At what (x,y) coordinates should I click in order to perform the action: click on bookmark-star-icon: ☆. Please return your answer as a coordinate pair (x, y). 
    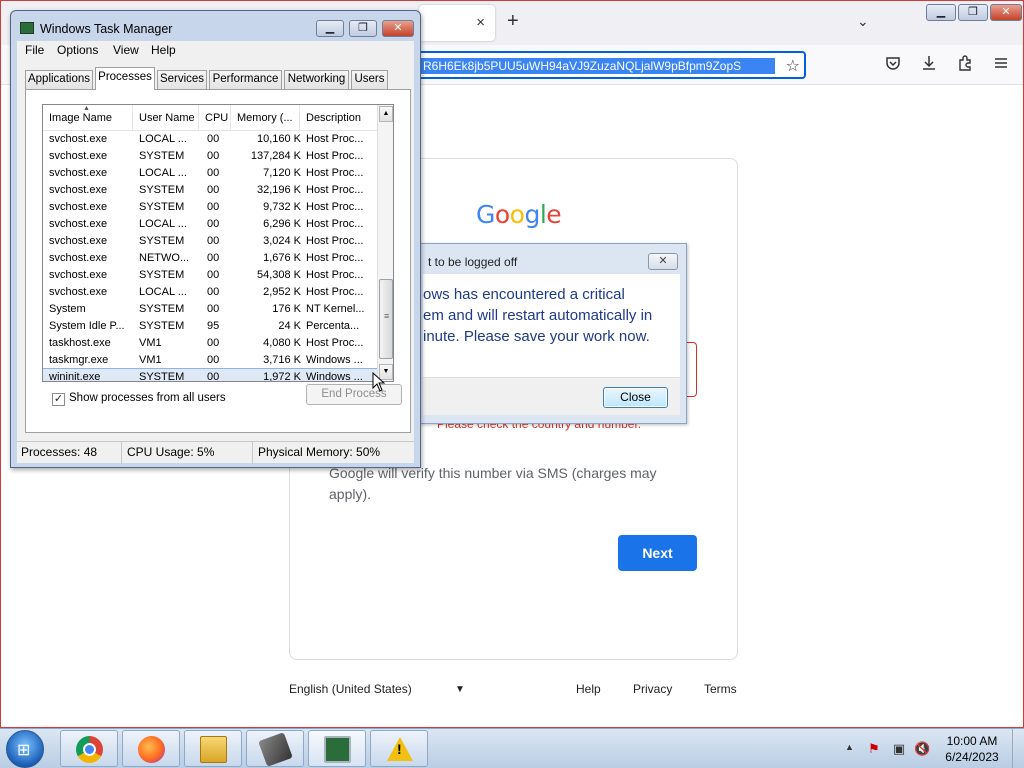
    Looking at the image, I should click on (793, 66).